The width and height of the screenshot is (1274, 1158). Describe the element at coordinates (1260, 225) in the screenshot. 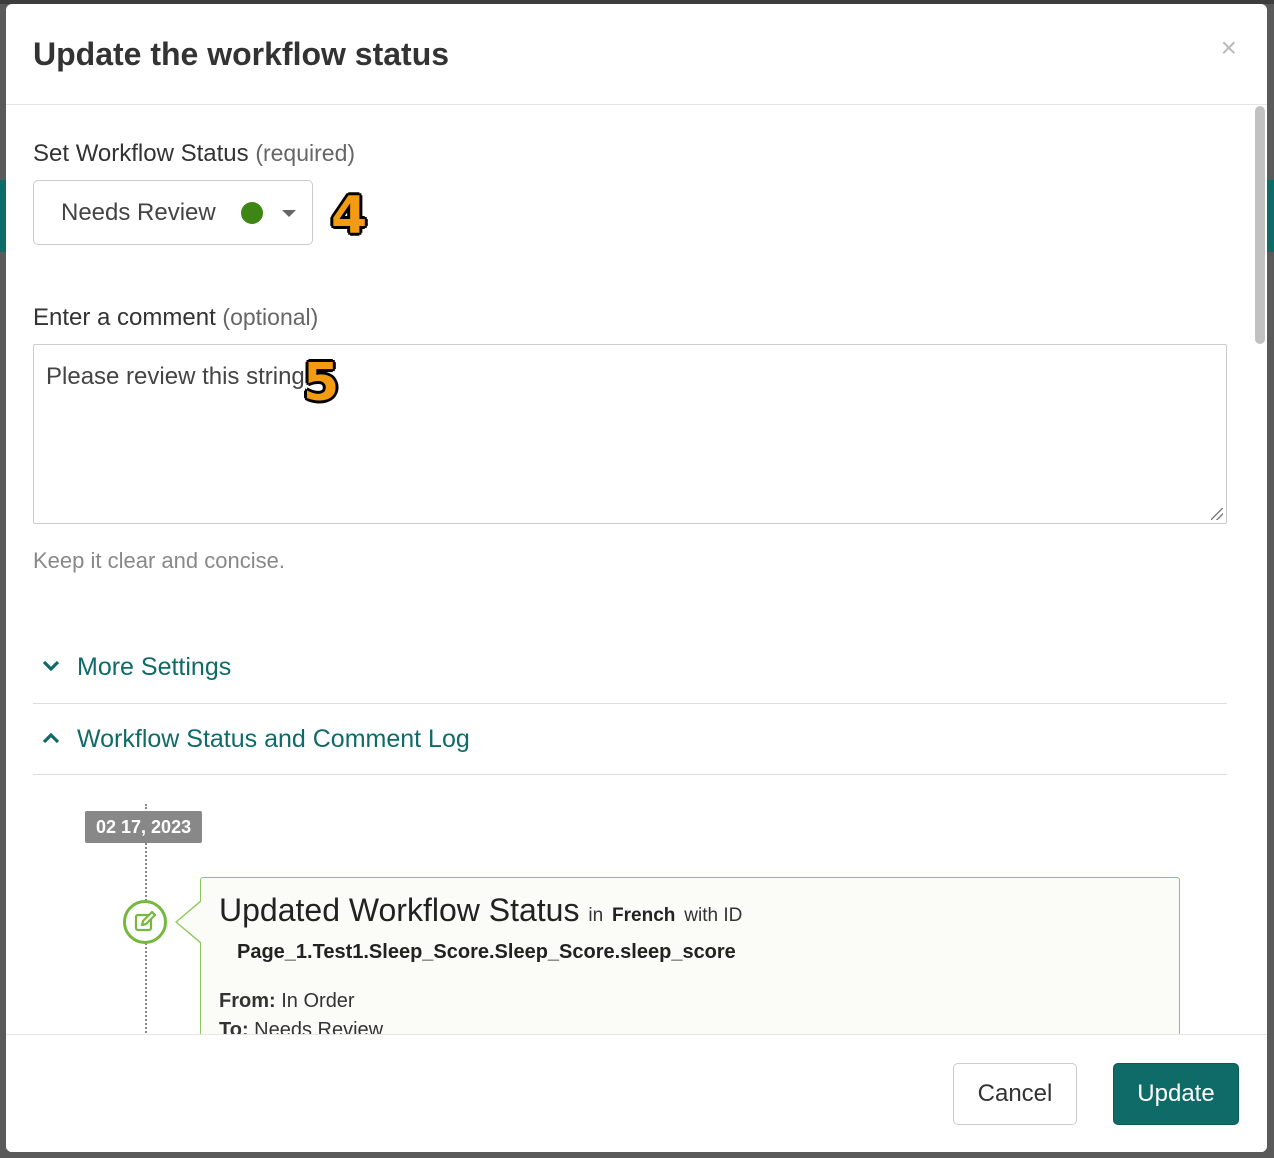

I see `scrollbar-thumb` at that location.